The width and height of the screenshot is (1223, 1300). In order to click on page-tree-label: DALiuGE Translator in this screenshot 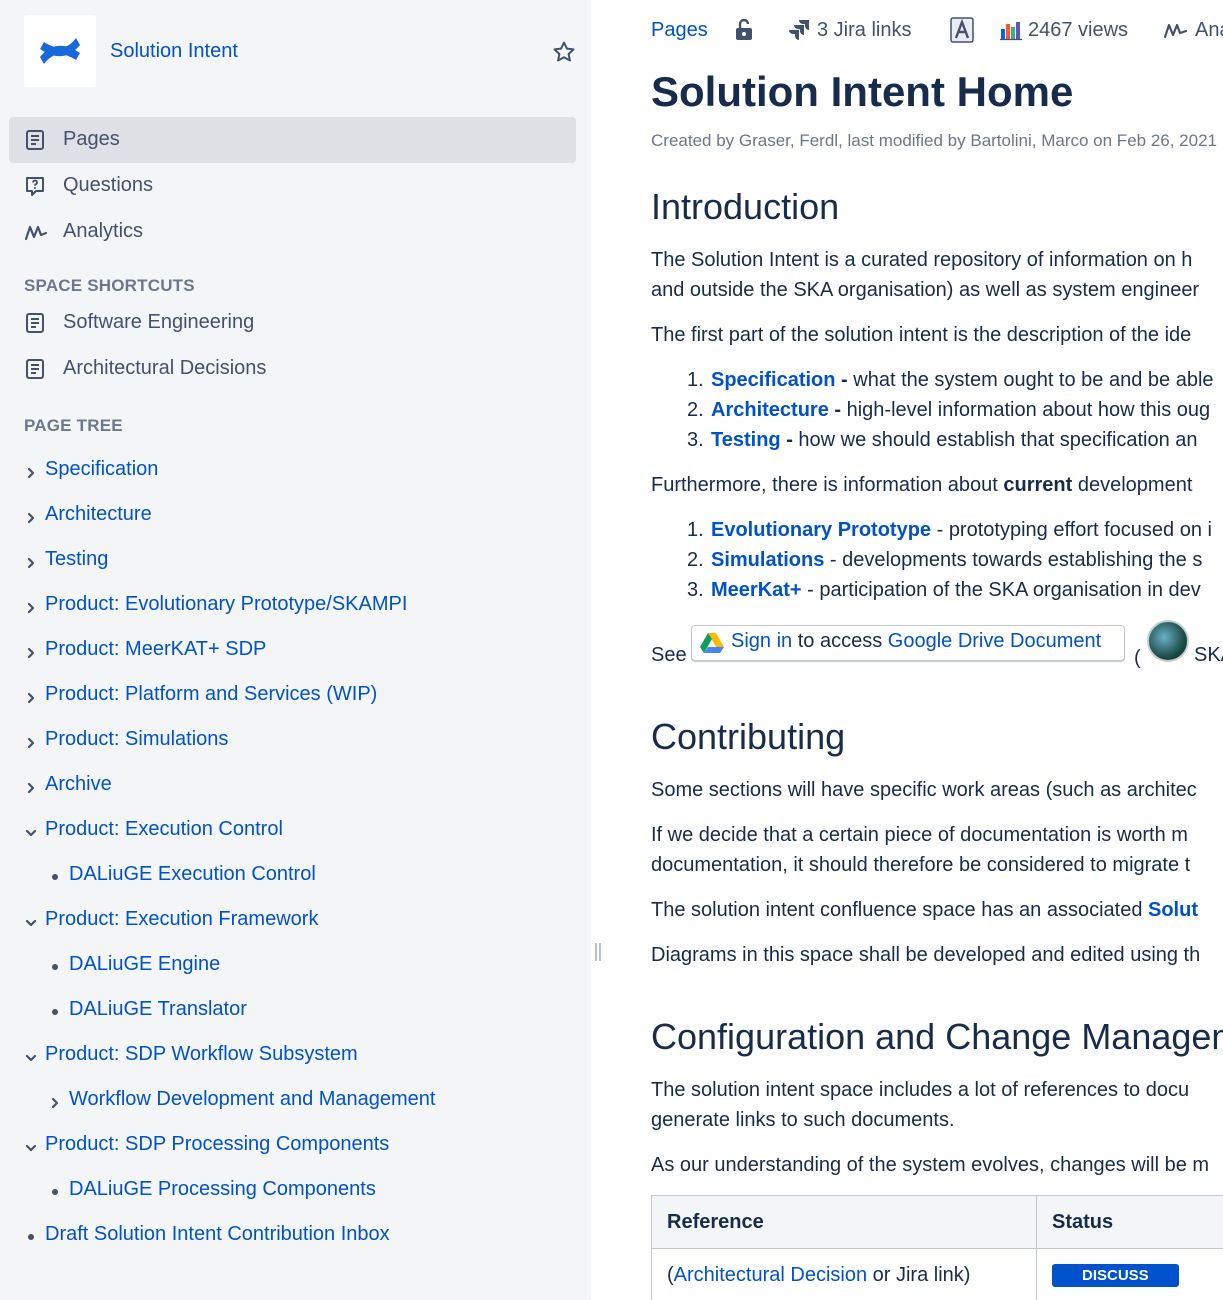, I will do `click(158, 1009)`.